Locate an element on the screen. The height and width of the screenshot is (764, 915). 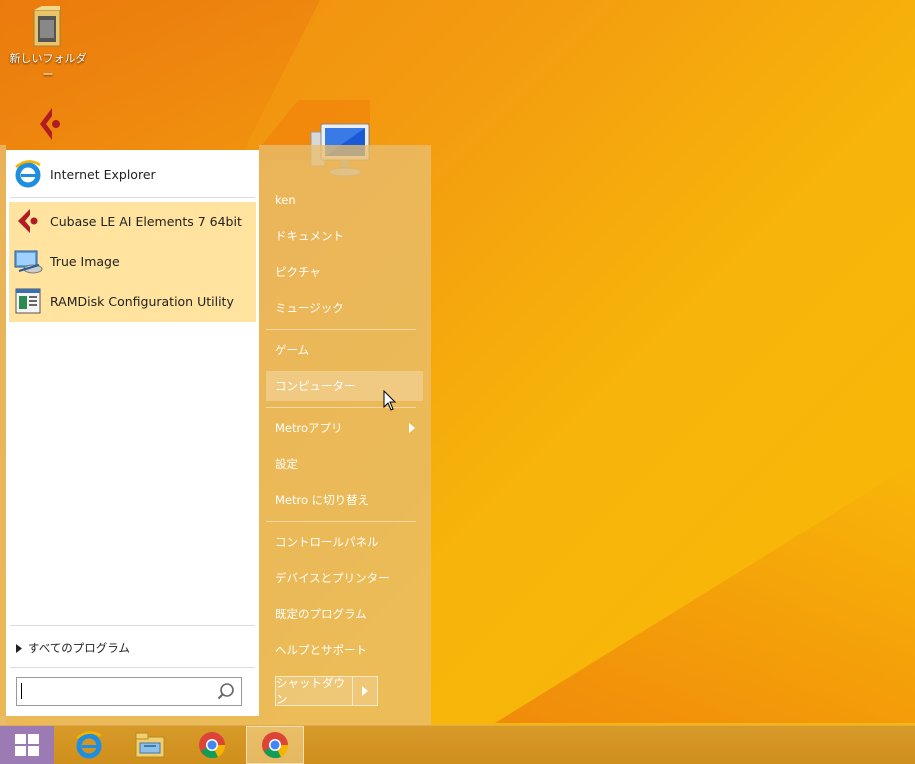
program-internet-explorer: Internet Explorer is located at coordinates (132, 174).